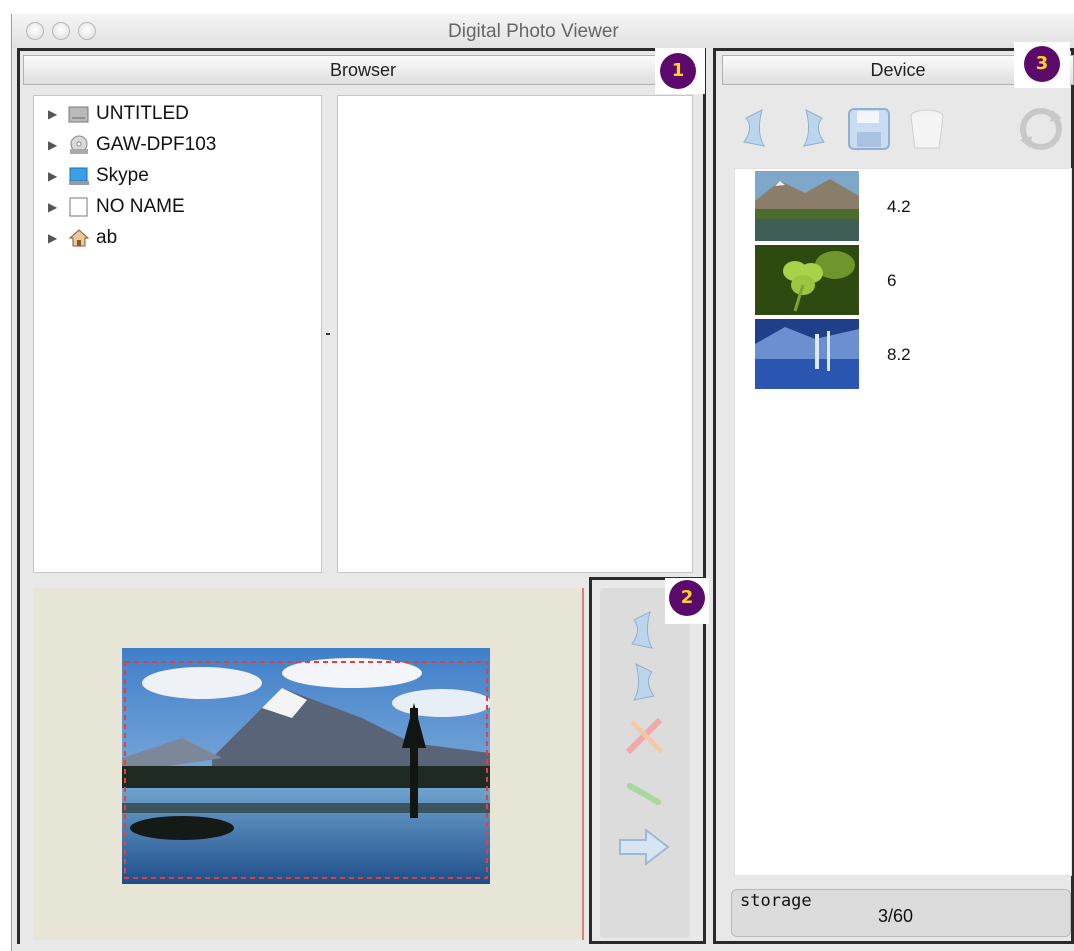  What do you see at coordinates (899, 206) in the screenshot?
I see `photo-value: 4.2` at bounding box center [899, 206].